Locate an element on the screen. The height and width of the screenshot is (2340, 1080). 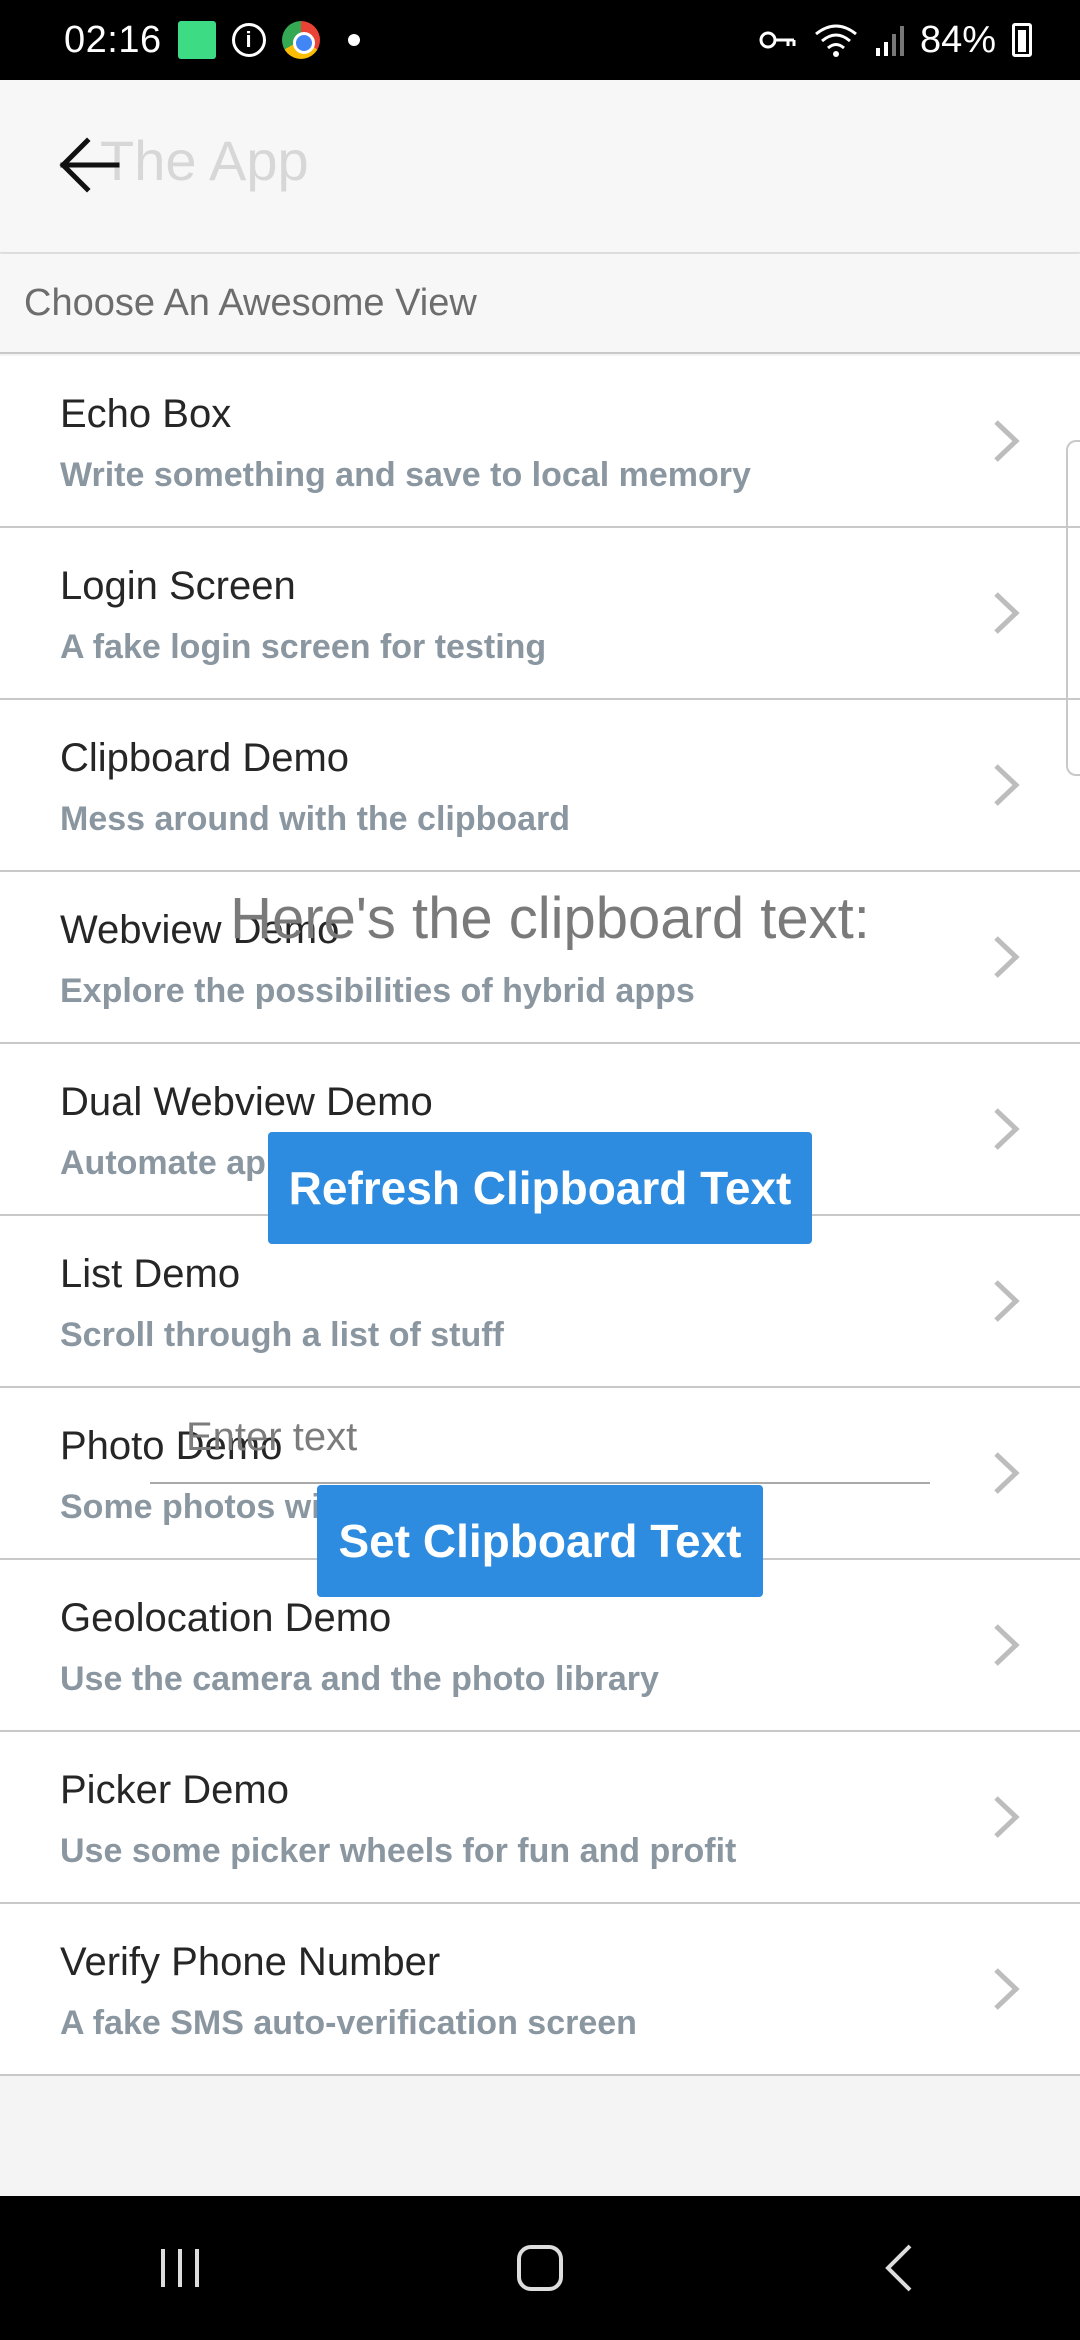
item-title: Dual Webview Demo is located at coordinates (246, 1102).